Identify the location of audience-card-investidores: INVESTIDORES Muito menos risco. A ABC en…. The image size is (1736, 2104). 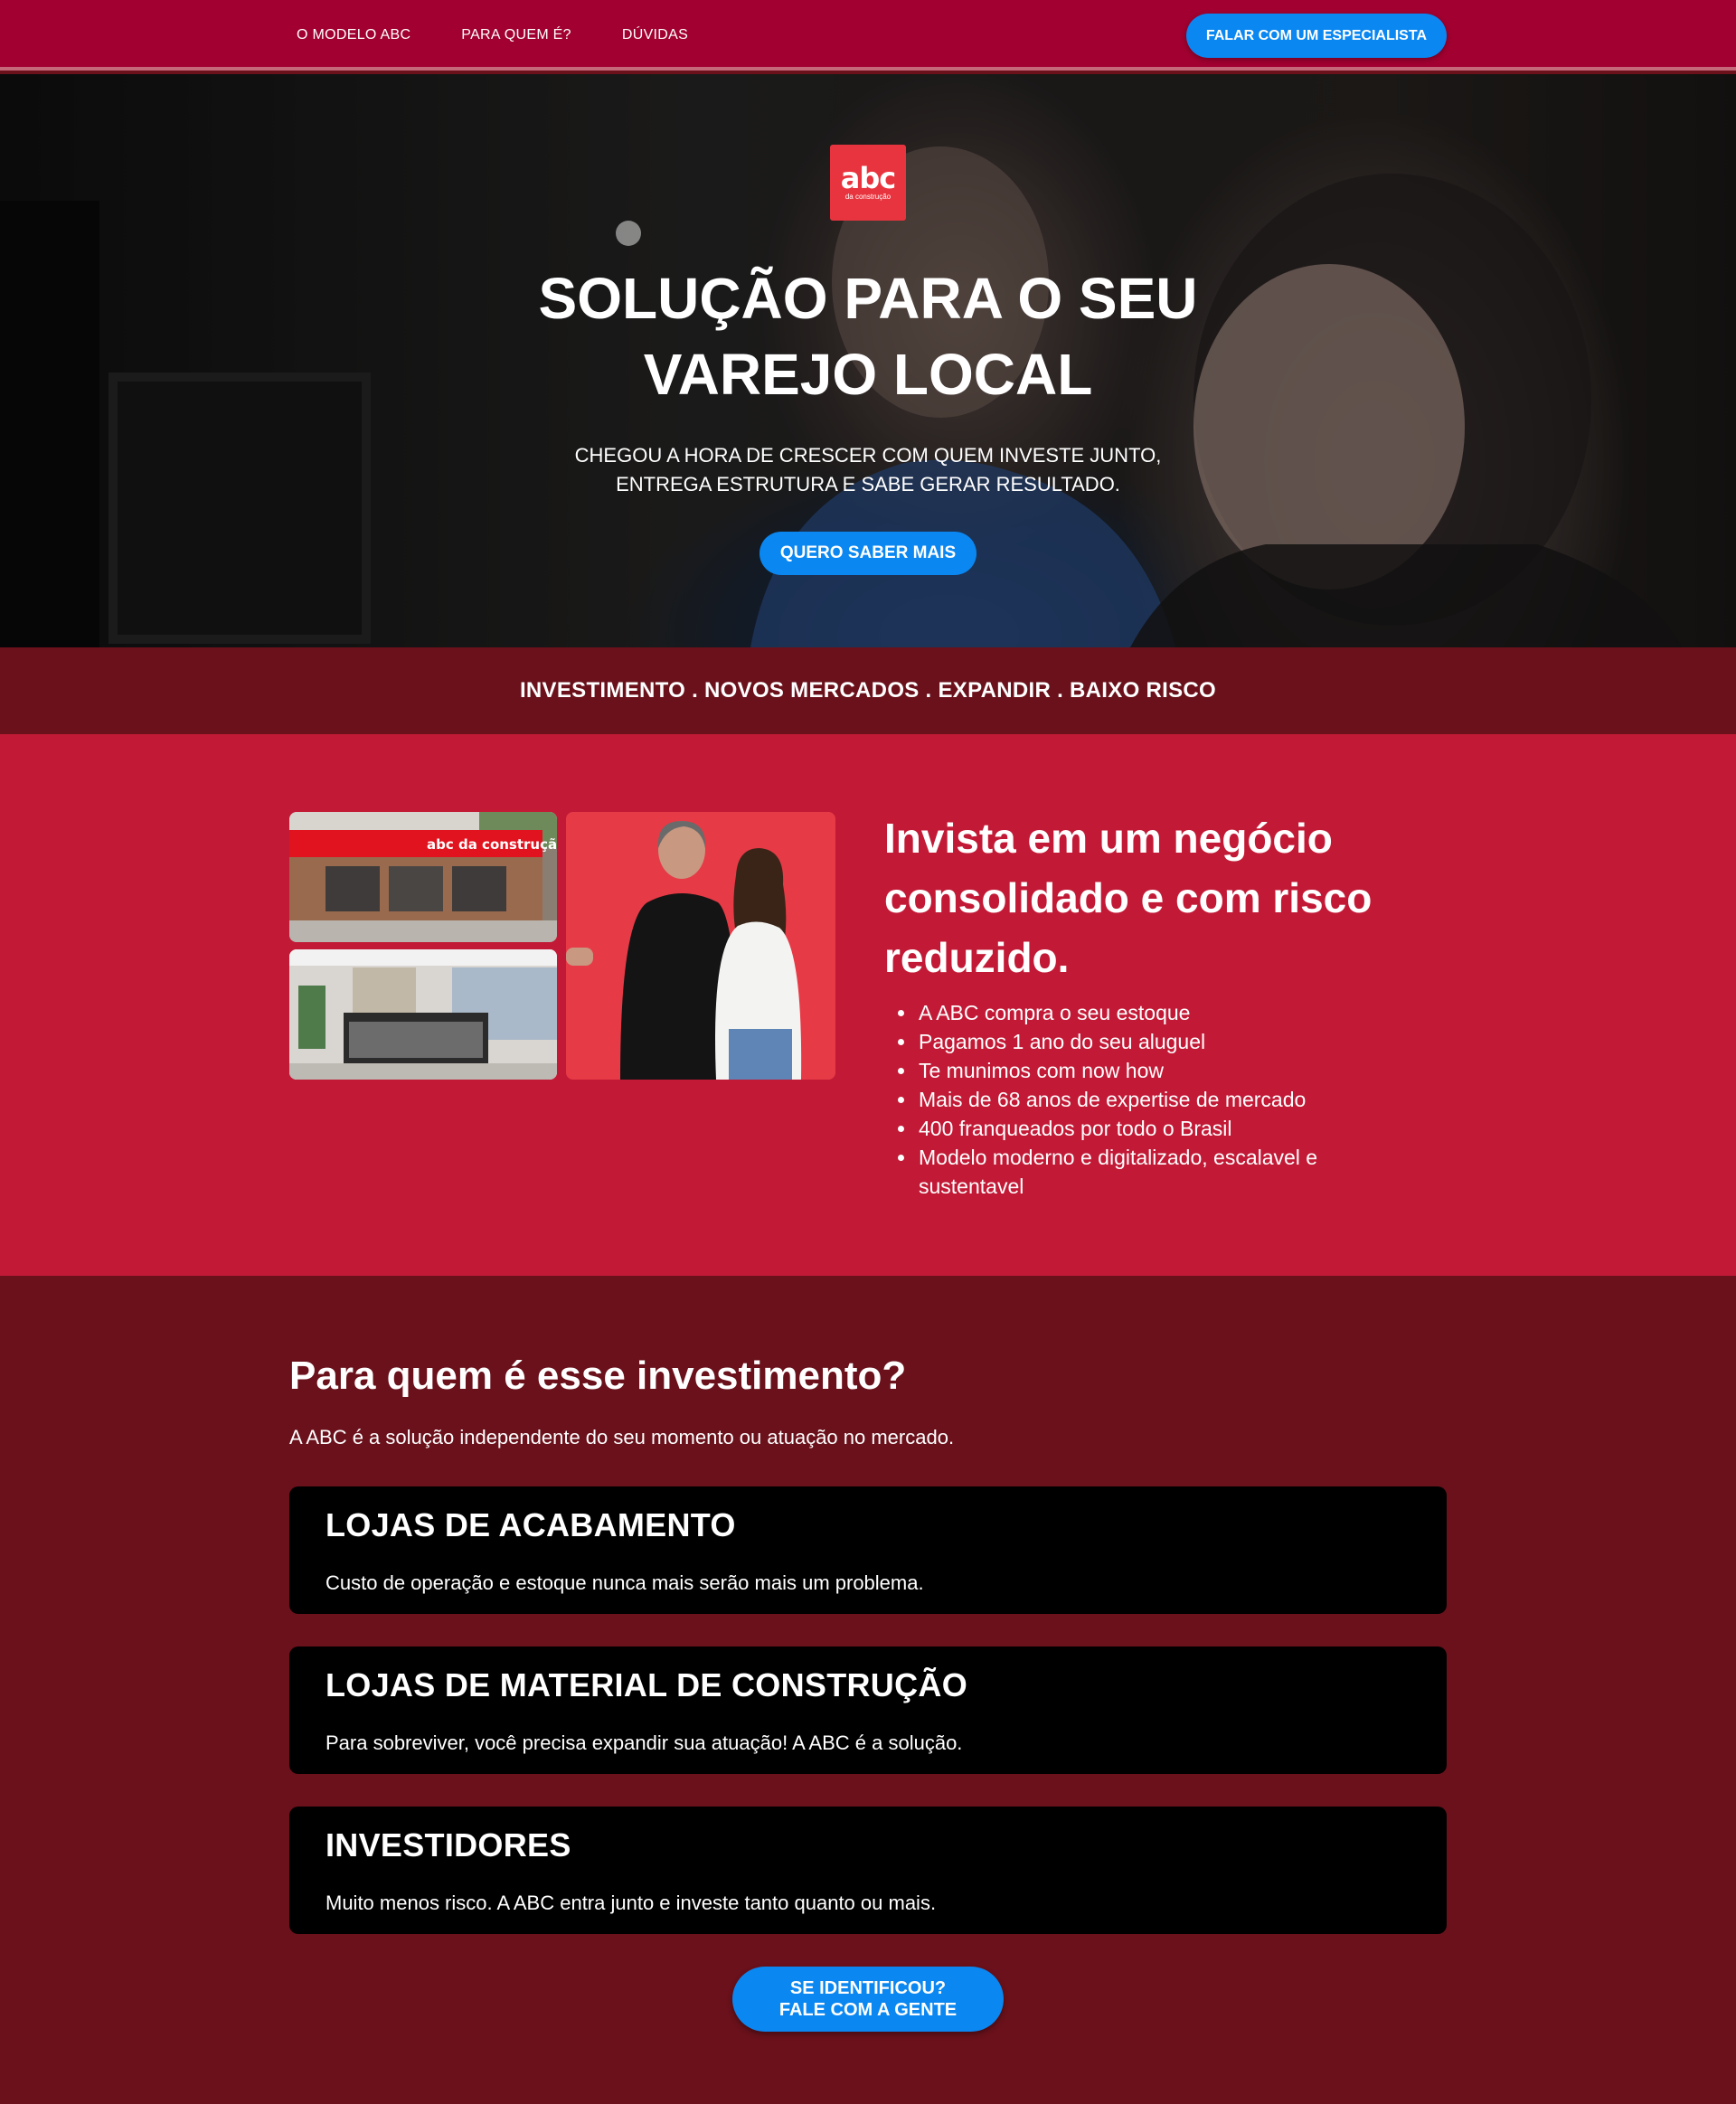
(868, 1870).